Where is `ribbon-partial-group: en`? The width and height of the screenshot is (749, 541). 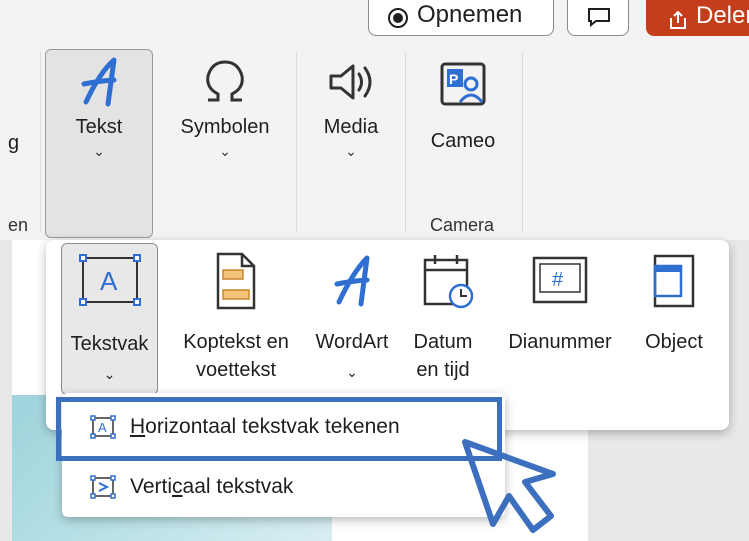
ribbon-partial-group: en is located at coordinates (18, 225).